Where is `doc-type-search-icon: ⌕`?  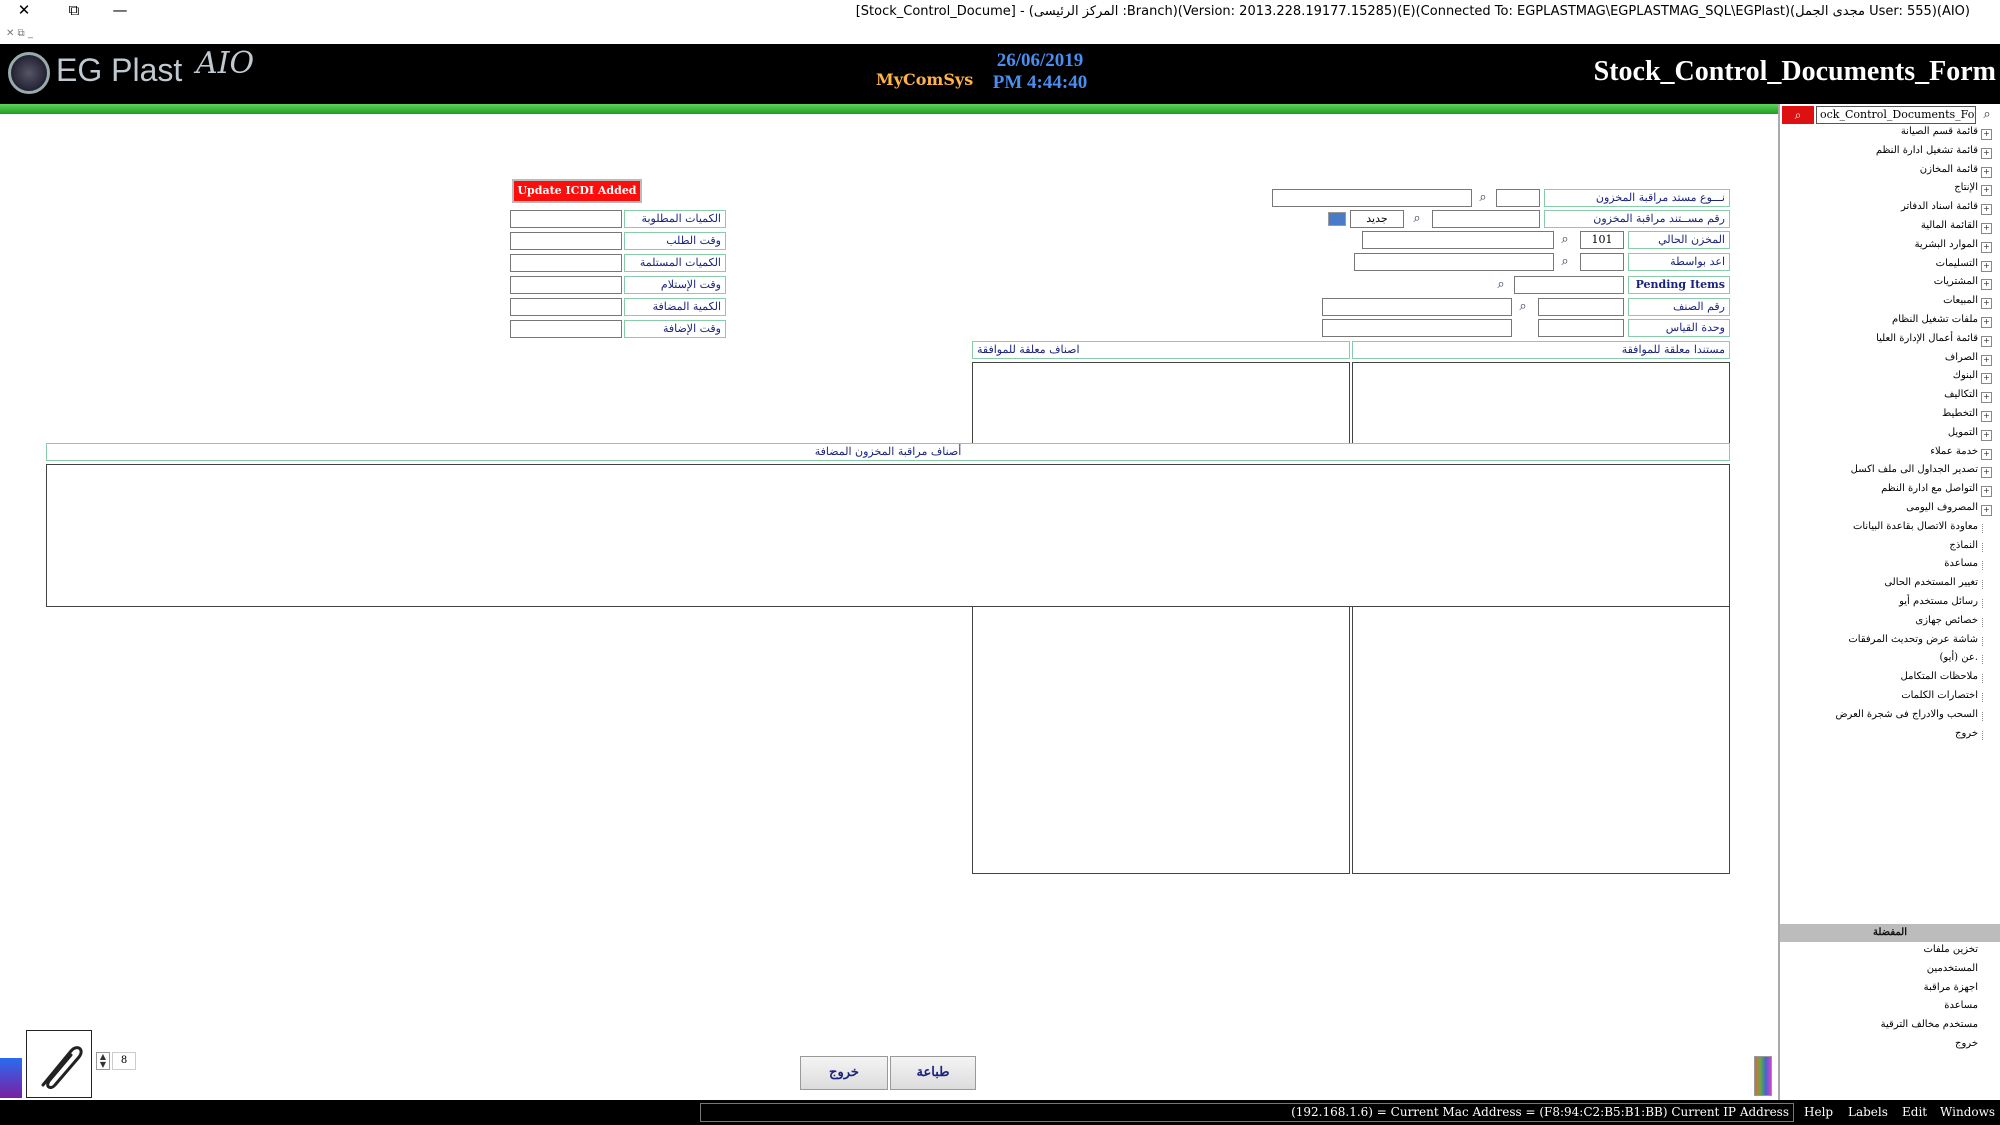 doc-type-search-icon: ⌕ is located at coordinates (1483, 198).